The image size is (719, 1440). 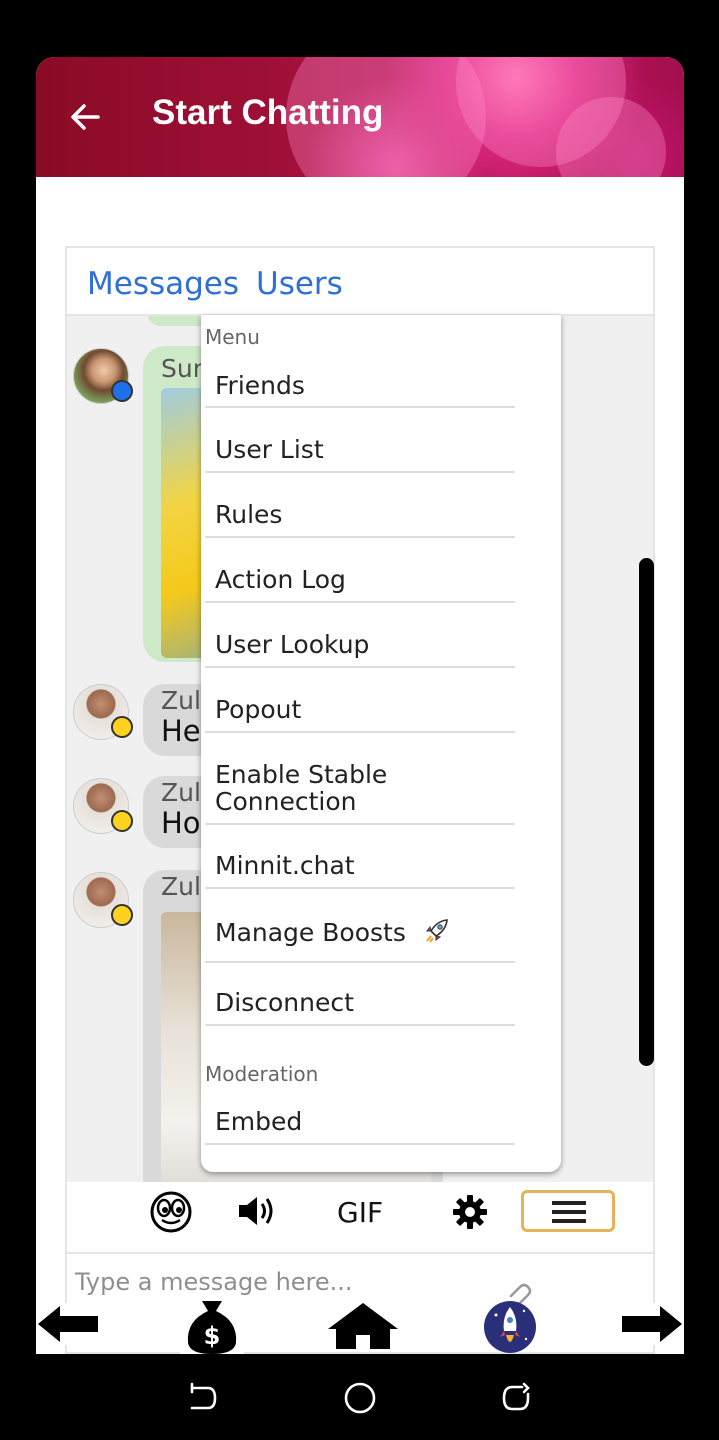 I want to click on menu-item-rules: Rules, so click(x=360, y=519).